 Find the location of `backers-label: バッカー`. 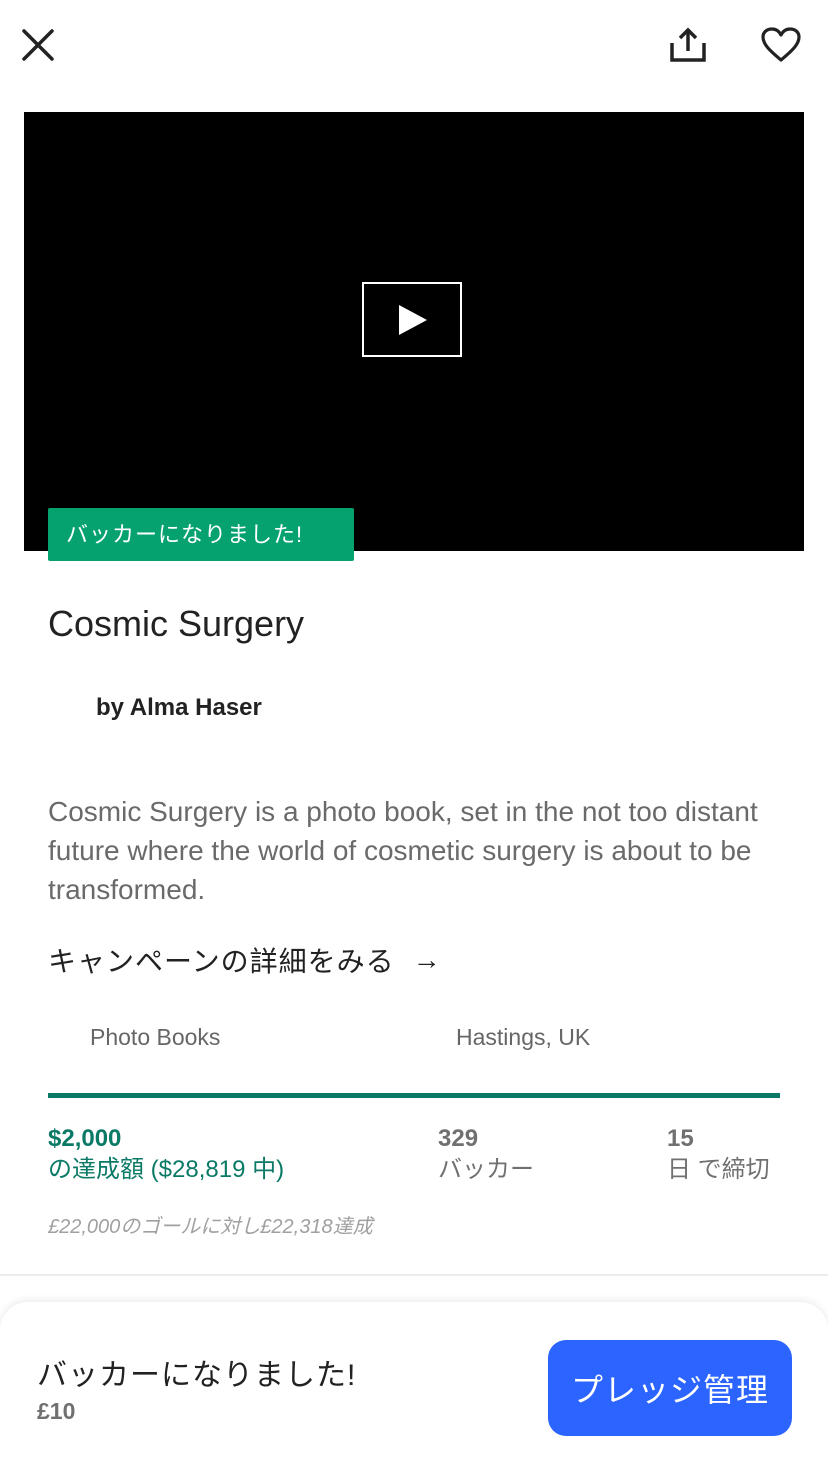

backers-label: バッカー is located at coordinates (486, 1169).